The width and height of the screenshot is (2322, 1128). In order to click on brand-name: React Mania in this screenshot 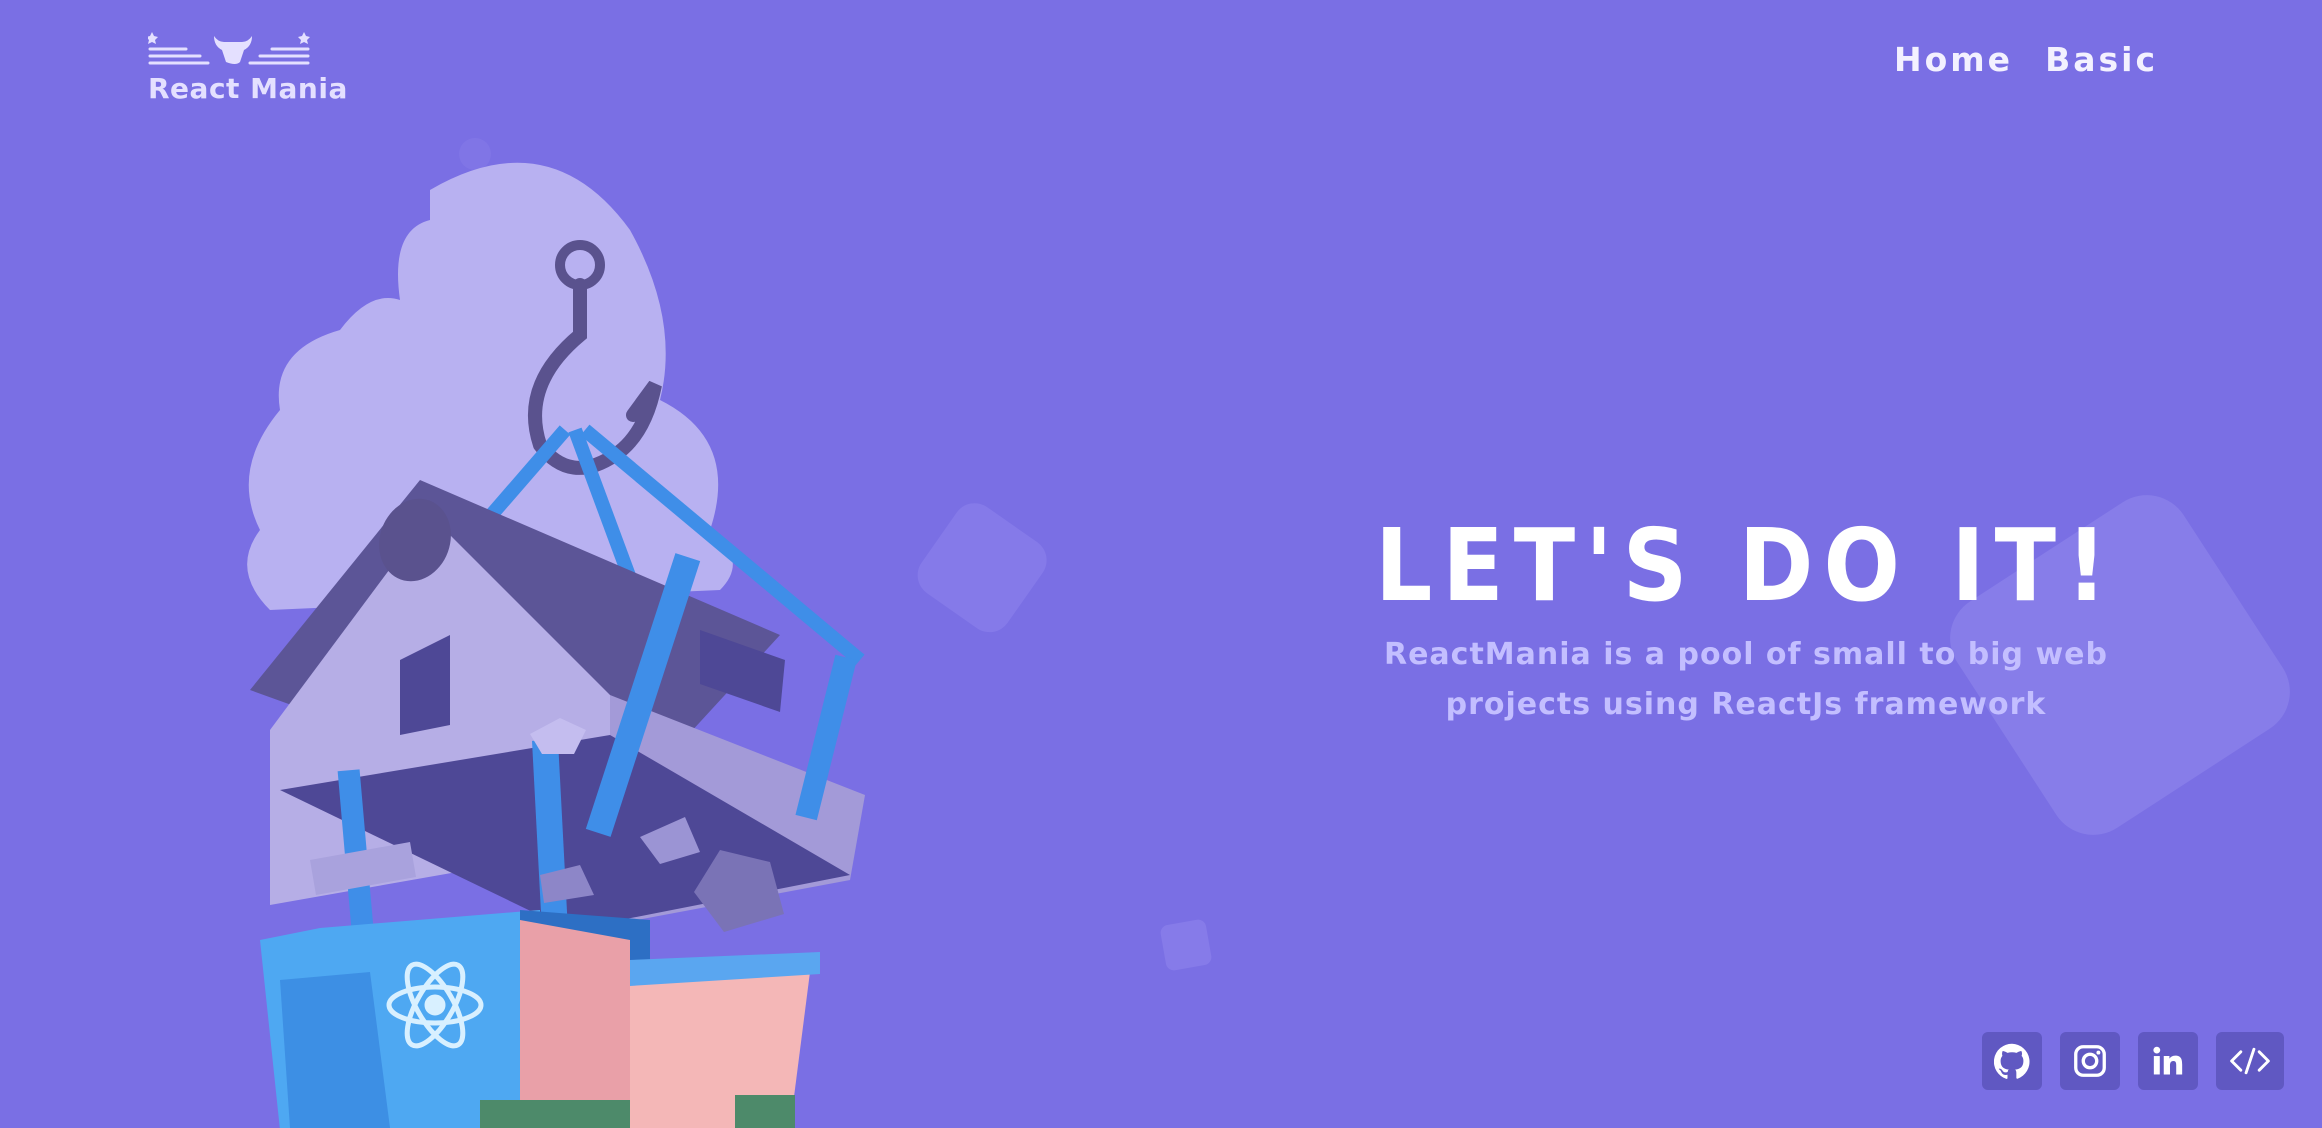, I will do `click(248, 88)`.